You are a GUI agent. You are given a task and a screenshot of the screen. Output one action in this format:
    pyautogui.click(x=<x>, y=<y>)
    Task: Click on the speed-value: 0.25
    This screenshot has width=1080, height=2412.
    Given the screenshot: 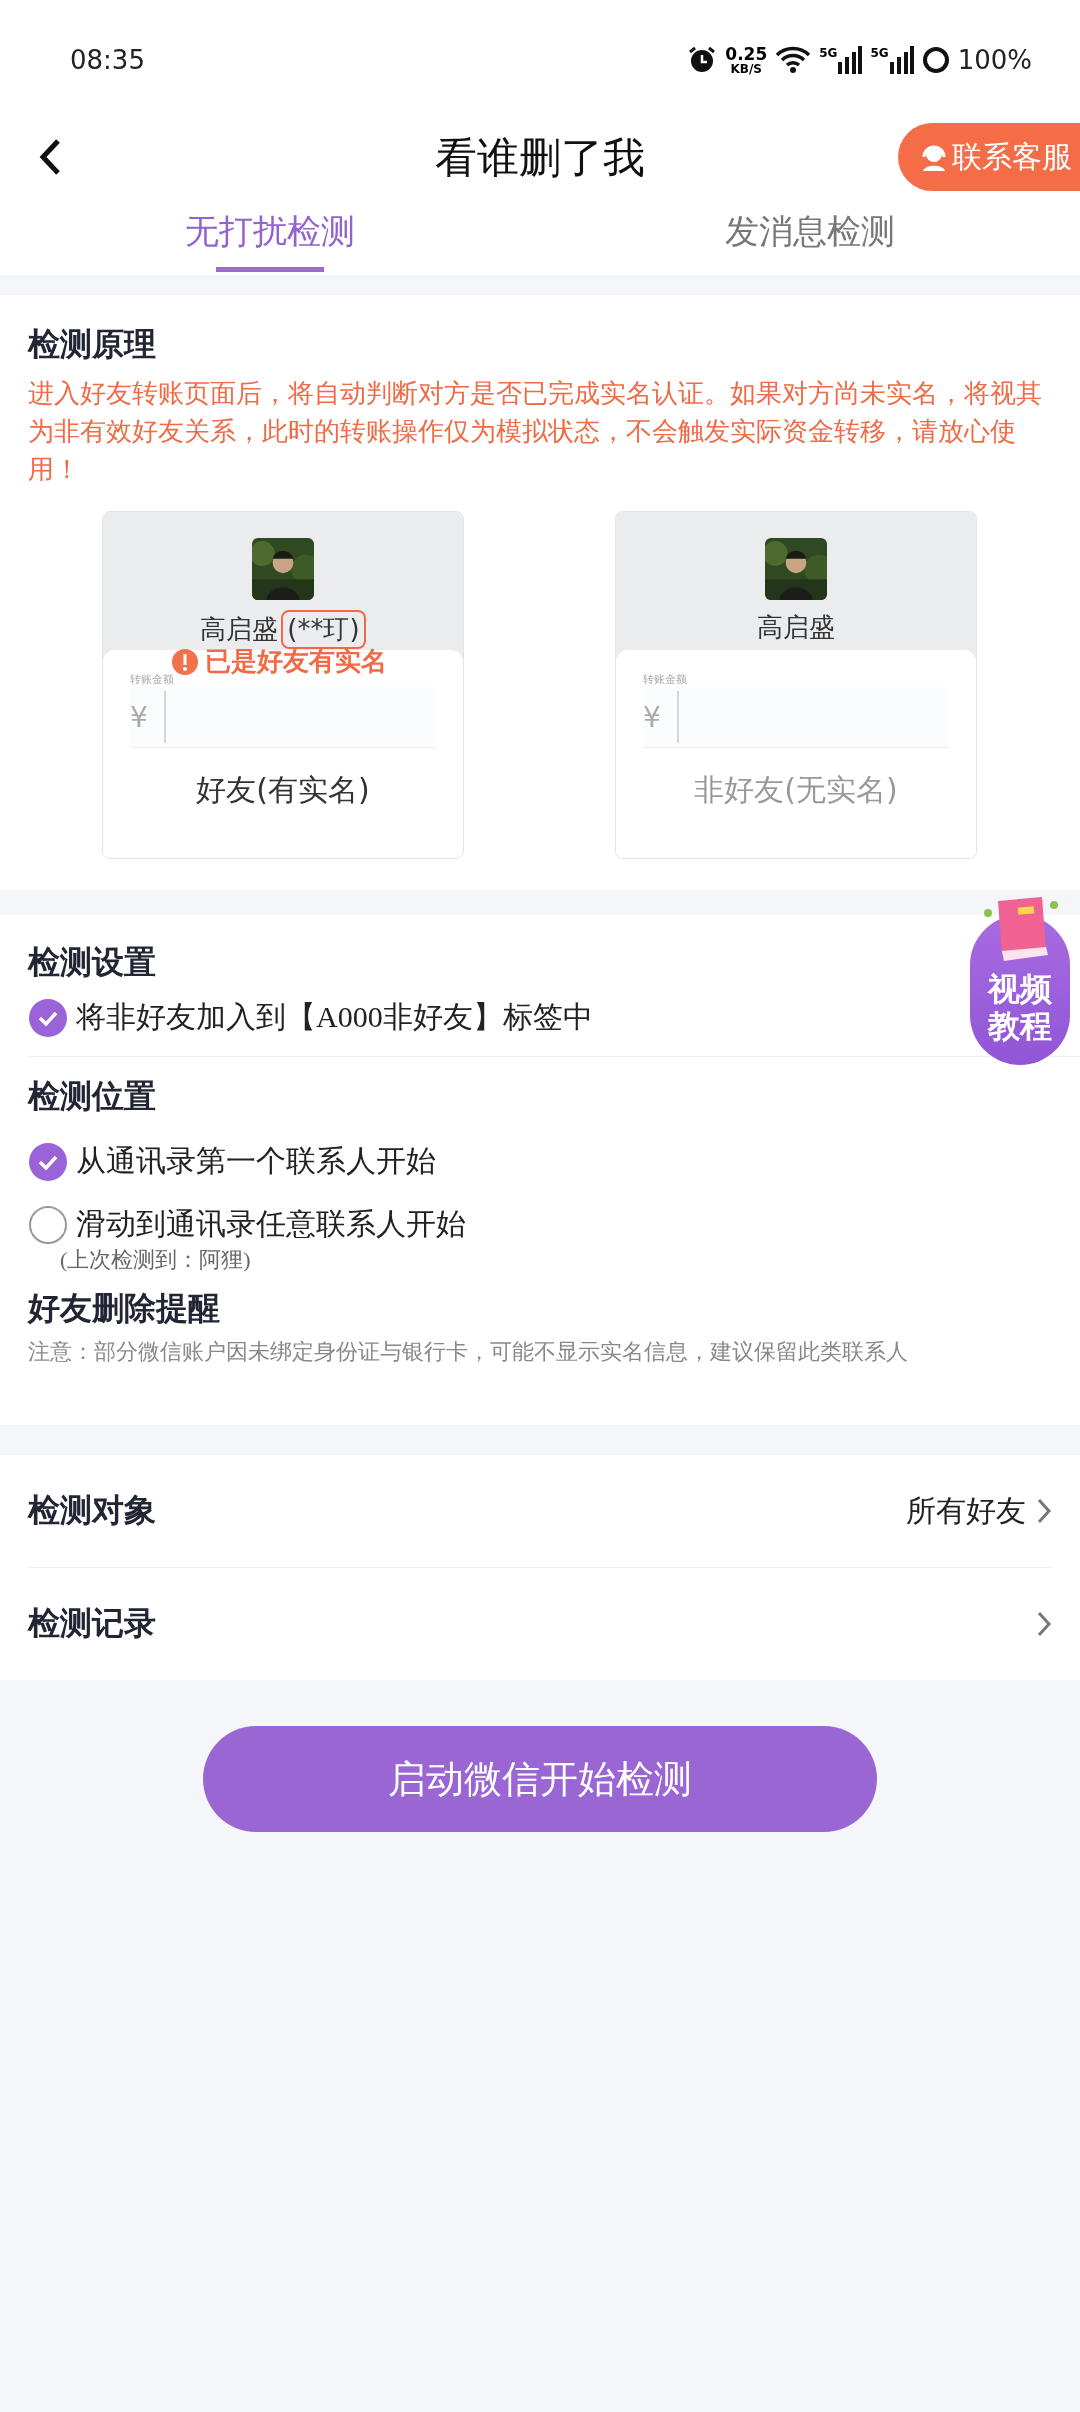 What is the action you would take?
    pyautogui.click(x=746, y=54)
    